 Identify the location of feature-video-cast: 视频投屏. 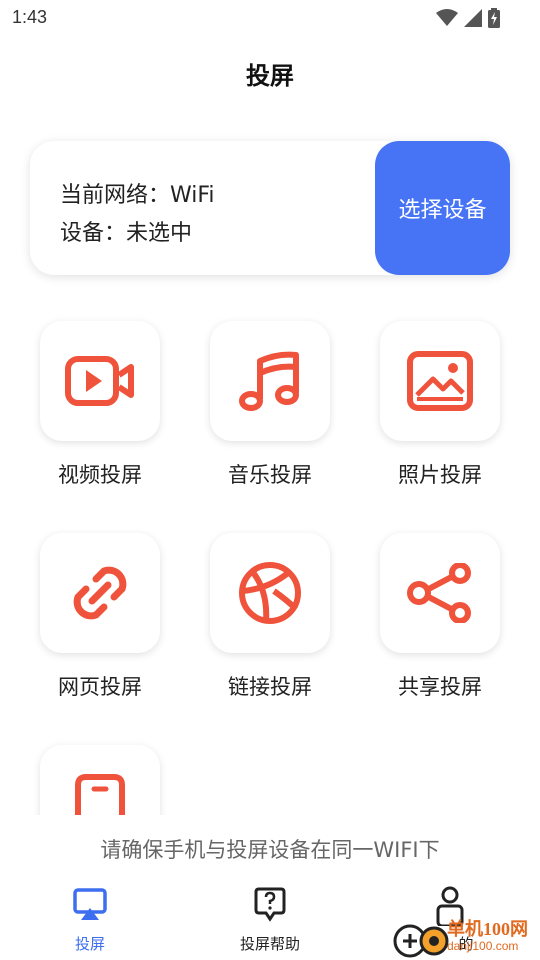
(80, 421).